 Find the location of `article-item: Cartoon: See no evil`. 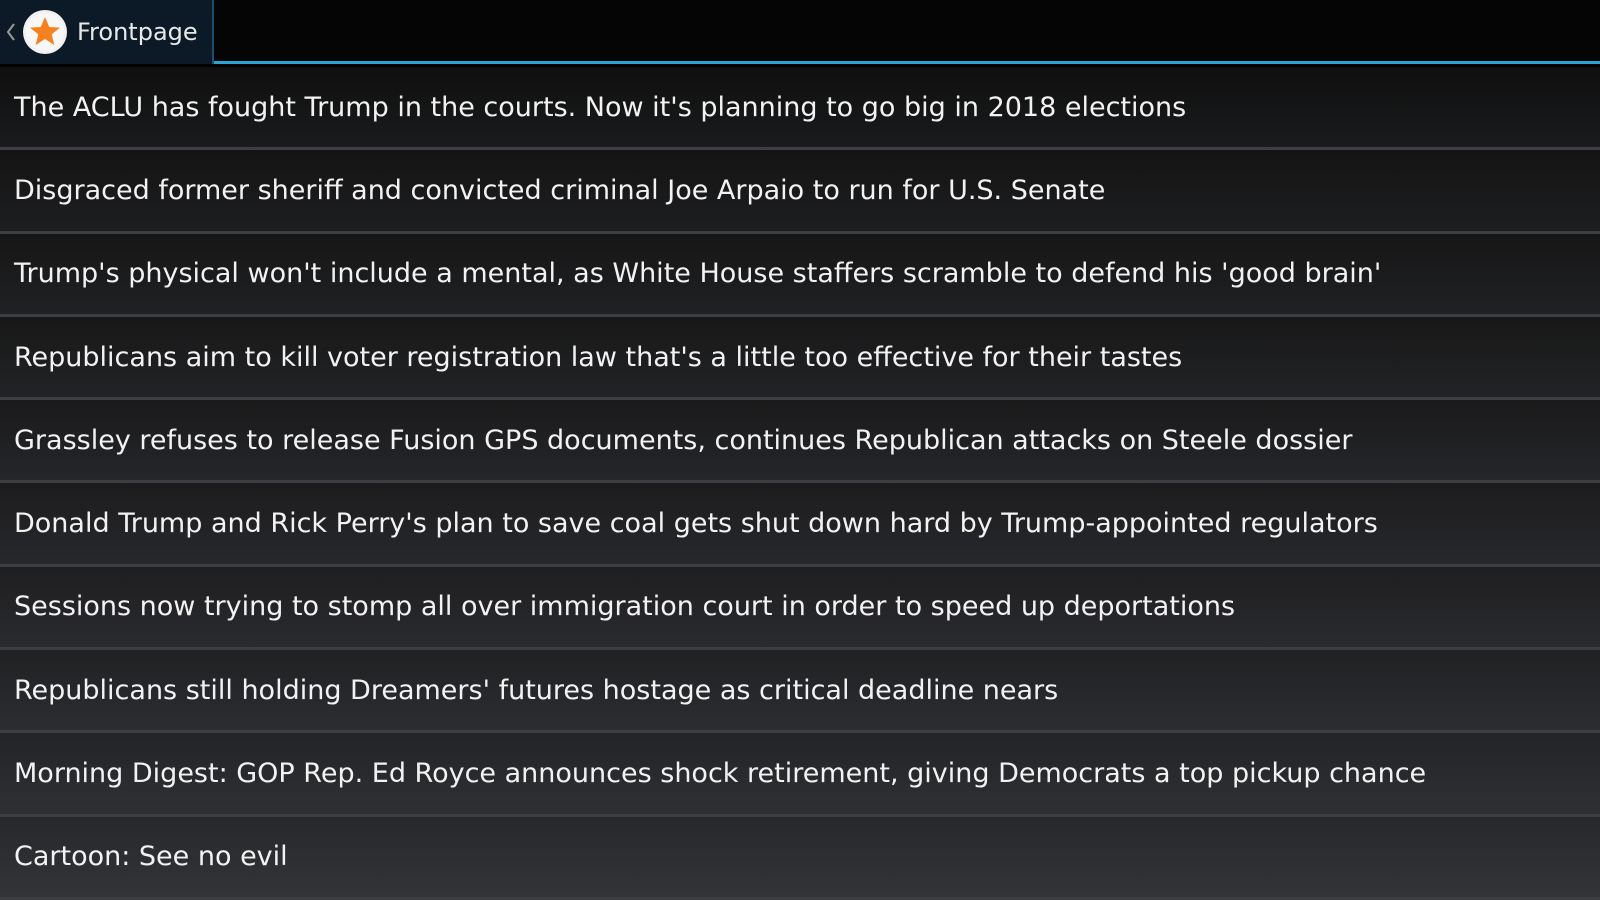

article-item: Cartoon: See no evil is located at coordinates (800, 858).